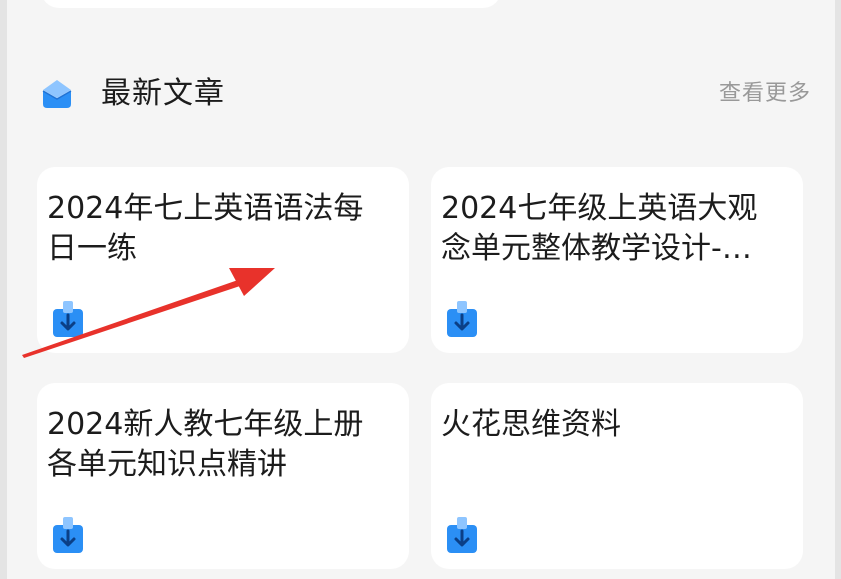  What do you see at coordinates (617, 476) in the screenshot?
I see `article-card: 火花思维资料` at bounding box center [617, 476].